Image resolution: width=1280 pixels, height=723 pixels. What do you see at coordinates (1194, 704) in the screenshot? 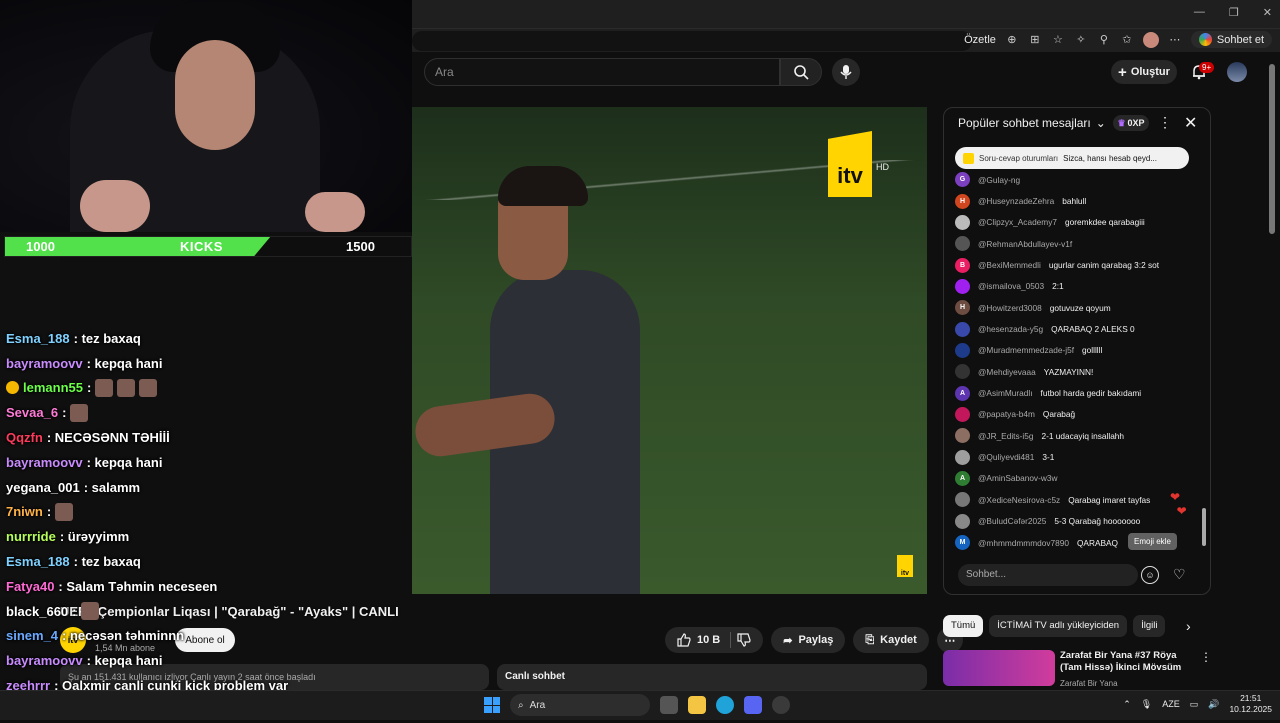
I see `monitor-icon: ▭` at bounding box center [1194, 704].